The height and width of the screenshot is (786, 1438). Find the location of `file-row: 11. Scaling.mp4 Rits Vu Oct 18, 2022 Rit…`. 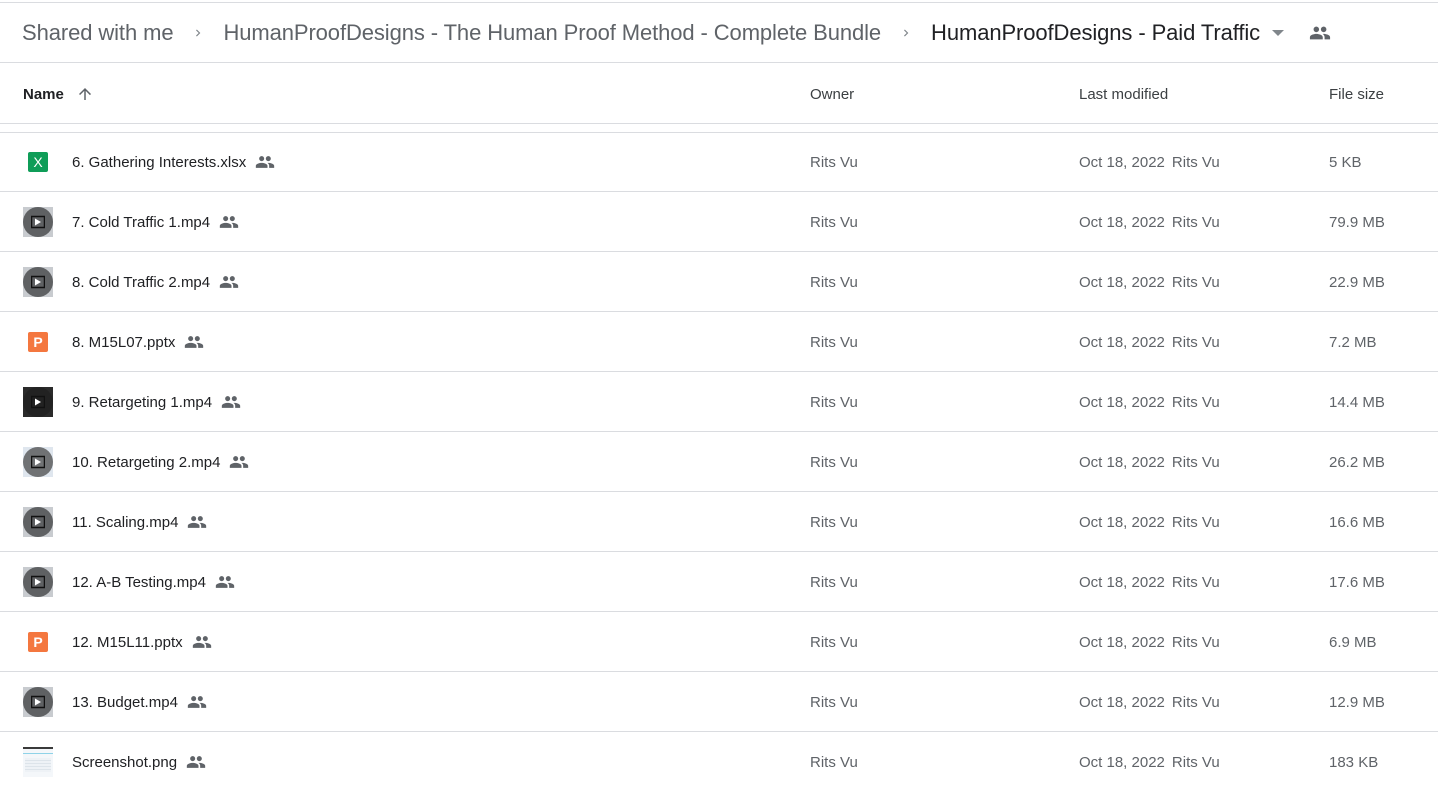

file-row: 11. Scaling.mp4 Rits Vu Oct 18, 2022 Rit… is located at coordinates (719, 522).